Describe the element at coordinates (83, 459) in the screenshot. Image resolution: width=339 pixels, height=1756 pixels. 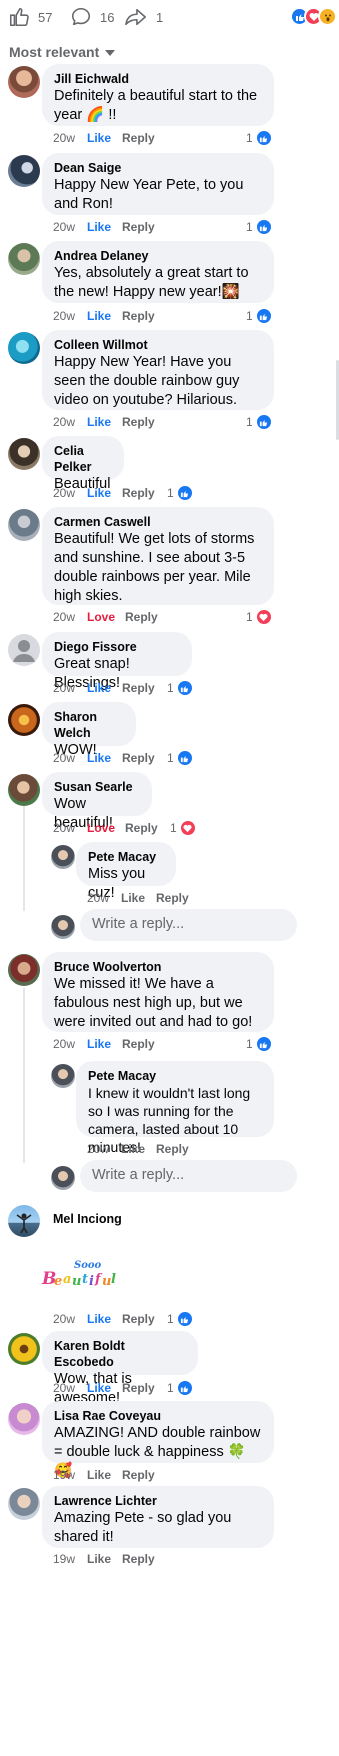
I see `commenter-name: Celia Pelker` at that location.